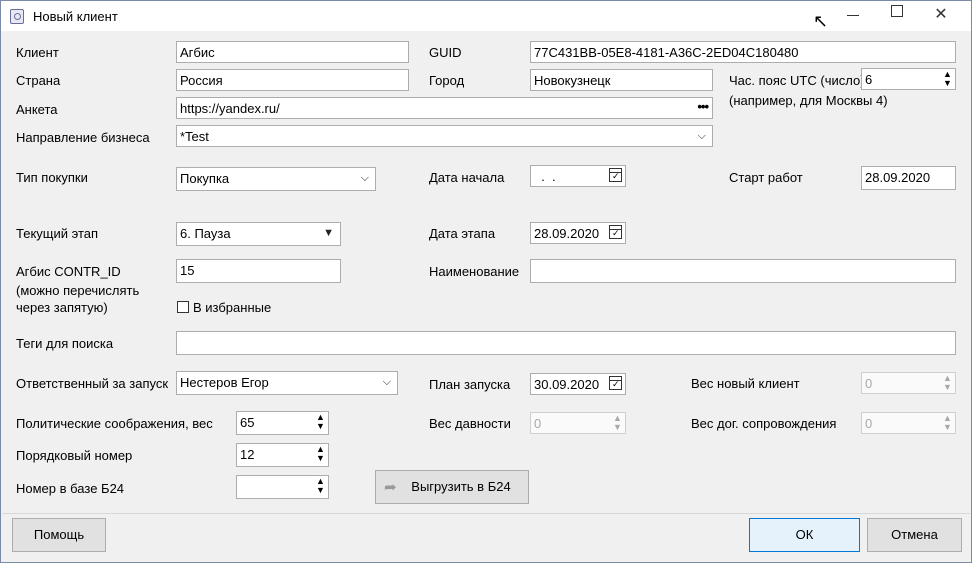 The width and height of the screenshot is (972, 563). Describe the element at coordinates (70, 488) in the screenshot. I see `b24-number-label: Номер в базе Б24` at that location.